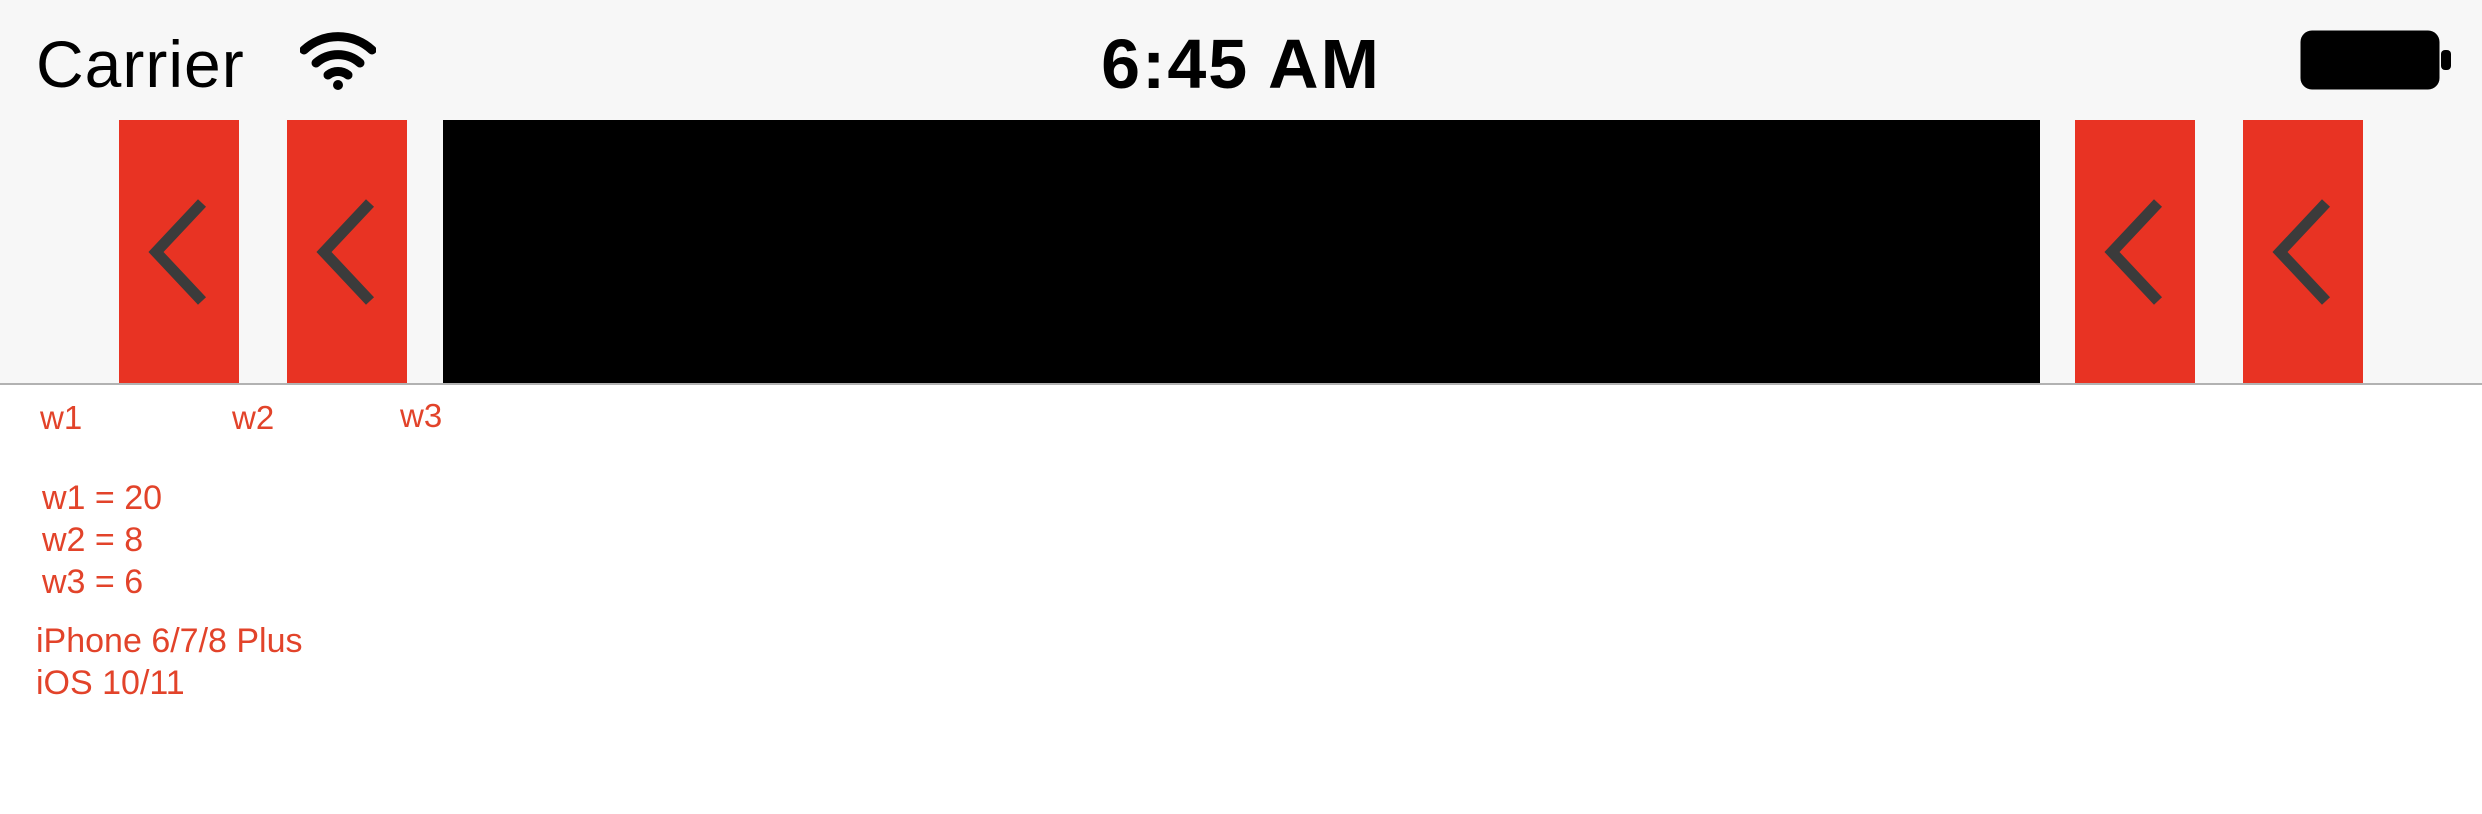 This screenshot has width=2482, height=814. I want to click on note-w1-value: w1 = 20, so click(102, 498).